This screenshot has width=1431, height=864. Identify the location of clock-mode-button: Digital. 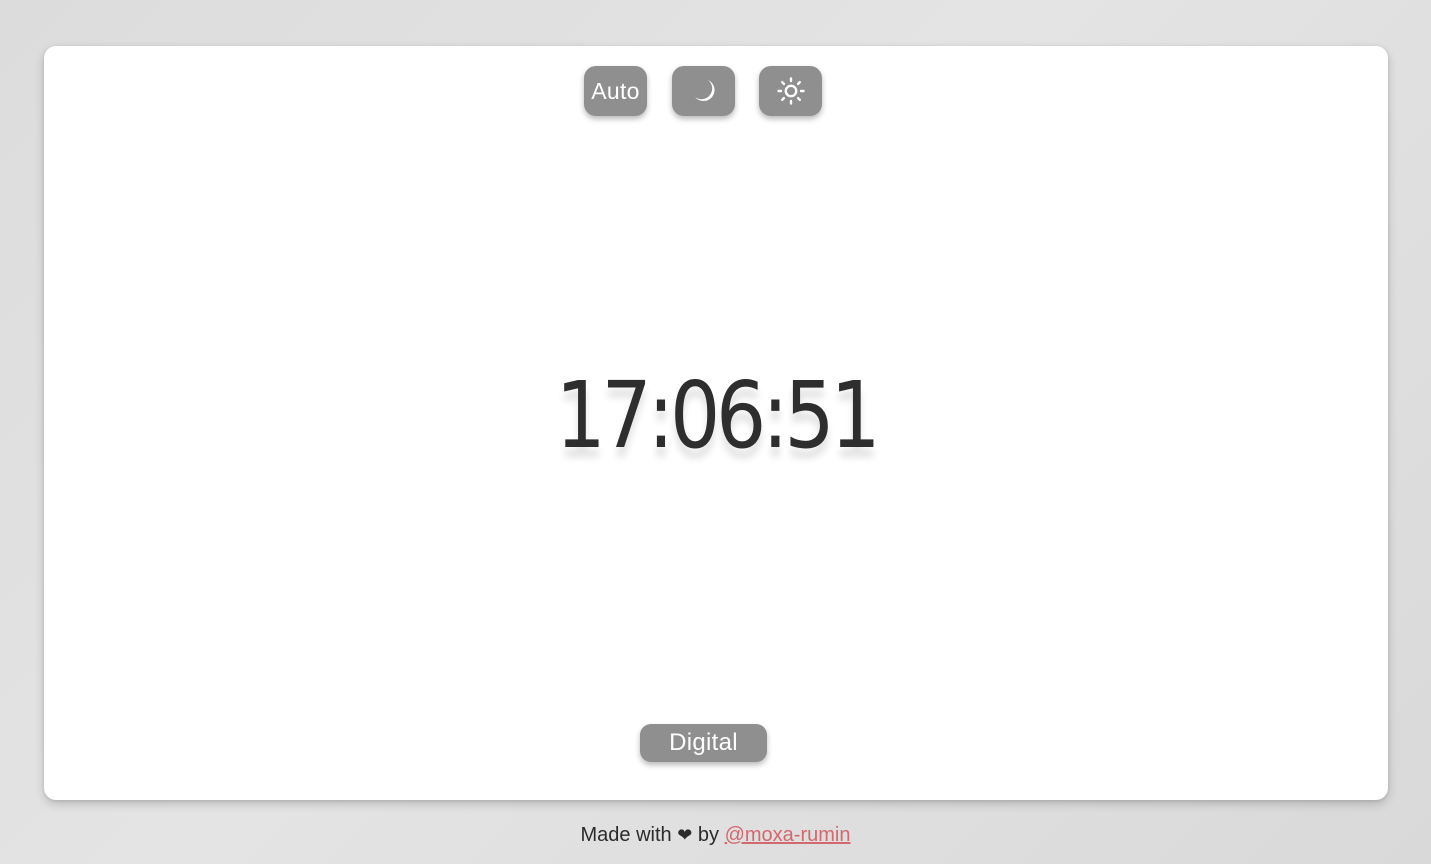
(703, 743).